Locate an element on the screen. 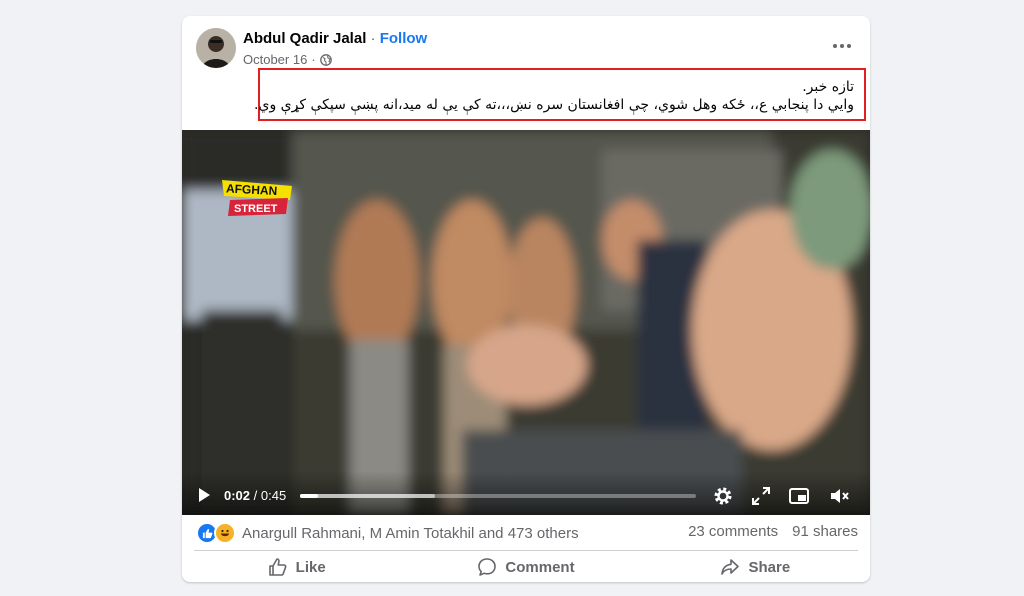 This screenshot has width=1024, height=596. play-icon is located at coordinates (204, 495).